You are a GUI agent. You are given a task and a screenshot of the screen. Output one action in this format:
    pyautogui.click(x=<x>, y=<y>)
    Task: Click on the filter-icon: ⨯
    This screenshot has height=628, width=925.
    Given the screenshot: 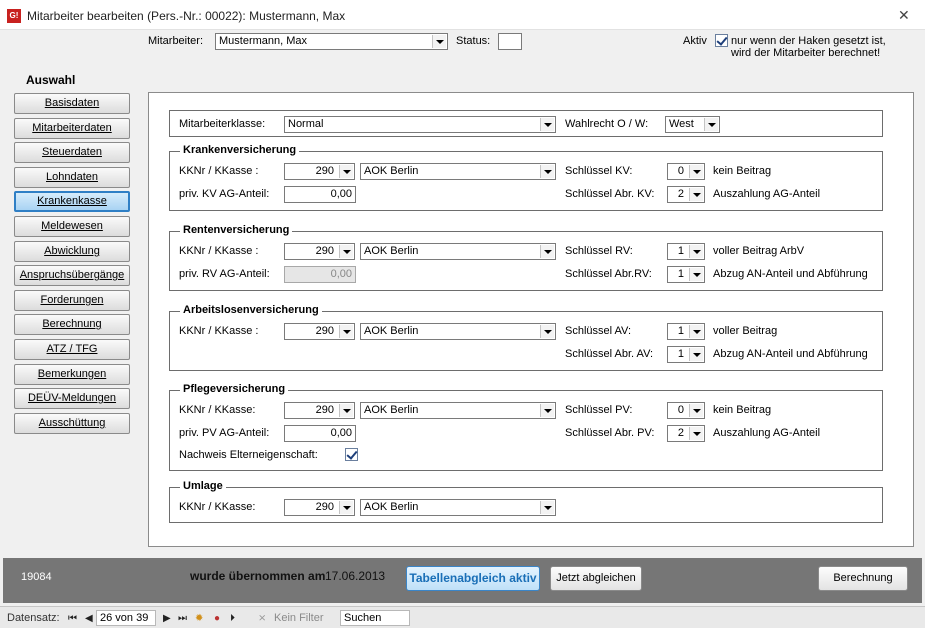 What is the action you would take?
    pyautogui.click(x=262, y=618)
    